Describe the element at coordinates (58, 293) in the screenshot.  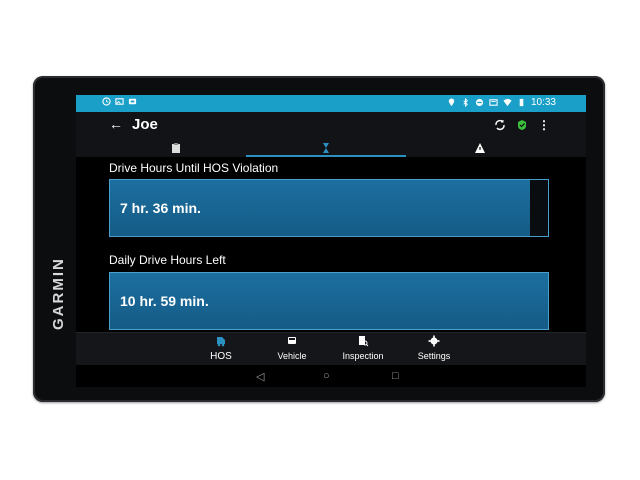
I see `brand-logo: GARMIN` at that location.